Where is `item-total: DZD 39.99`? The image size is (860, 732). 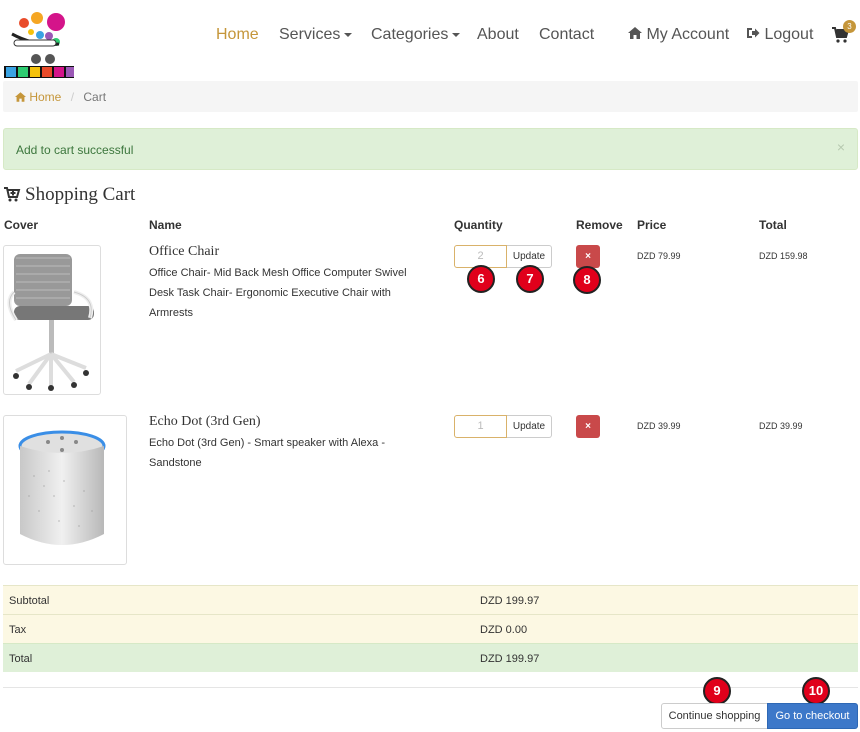 item-total: DZD 39.99 is located at coordinates (781, 426).